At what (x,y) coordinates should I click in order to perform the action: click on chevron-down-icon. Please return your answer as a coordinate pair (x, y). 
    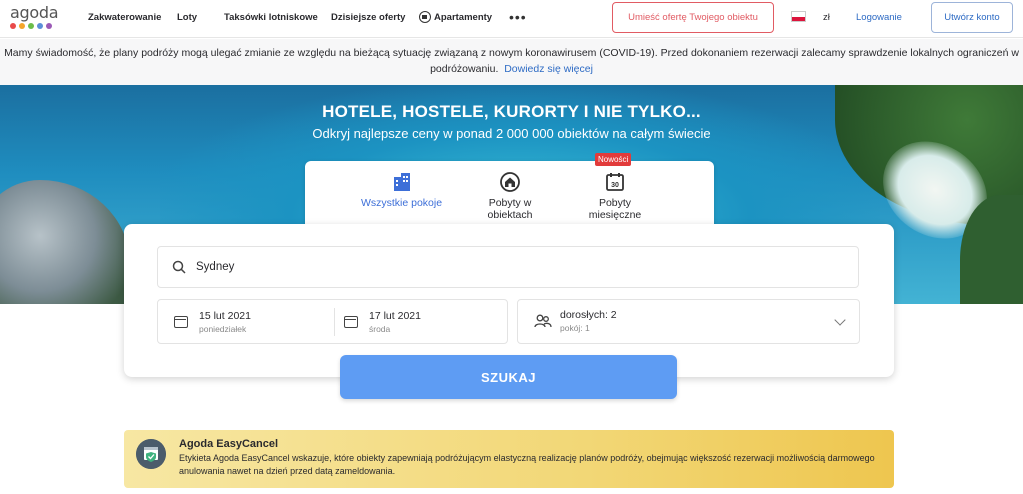
    Looking at the image, I should click on (840, 320).